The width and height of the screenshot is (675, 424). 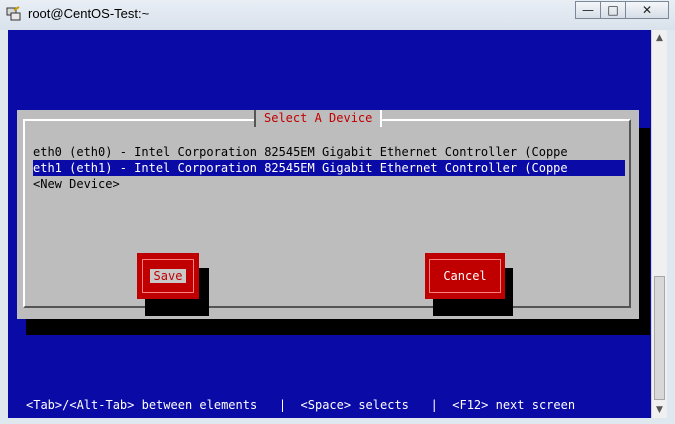 I want to click on scrollbar-thumb, so click(x=659, y=338).